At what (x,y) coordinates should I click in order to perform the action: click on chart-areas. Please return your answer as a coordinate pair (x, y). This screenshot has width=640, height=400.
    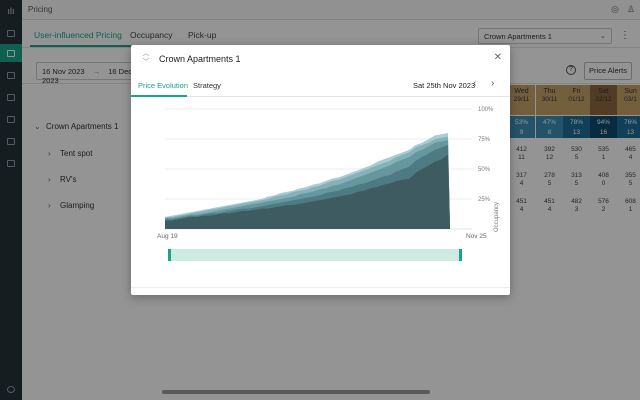
    Looking at the image, I should click on (307, 181).